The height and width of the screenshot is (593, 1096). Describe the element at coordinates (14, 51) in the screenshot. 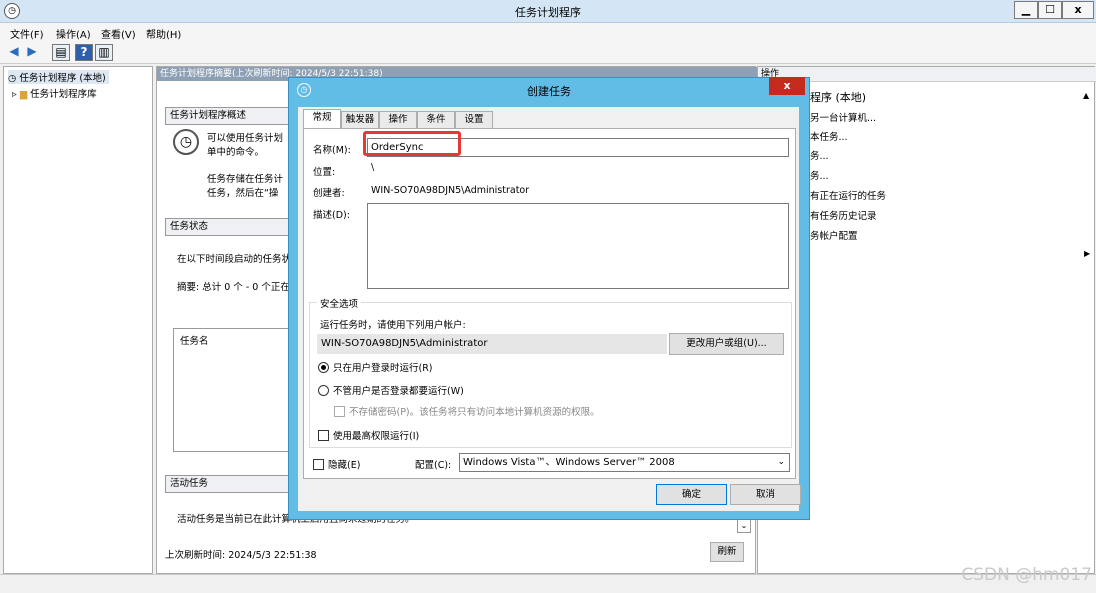

I see `back-icon: ◀` at that location.